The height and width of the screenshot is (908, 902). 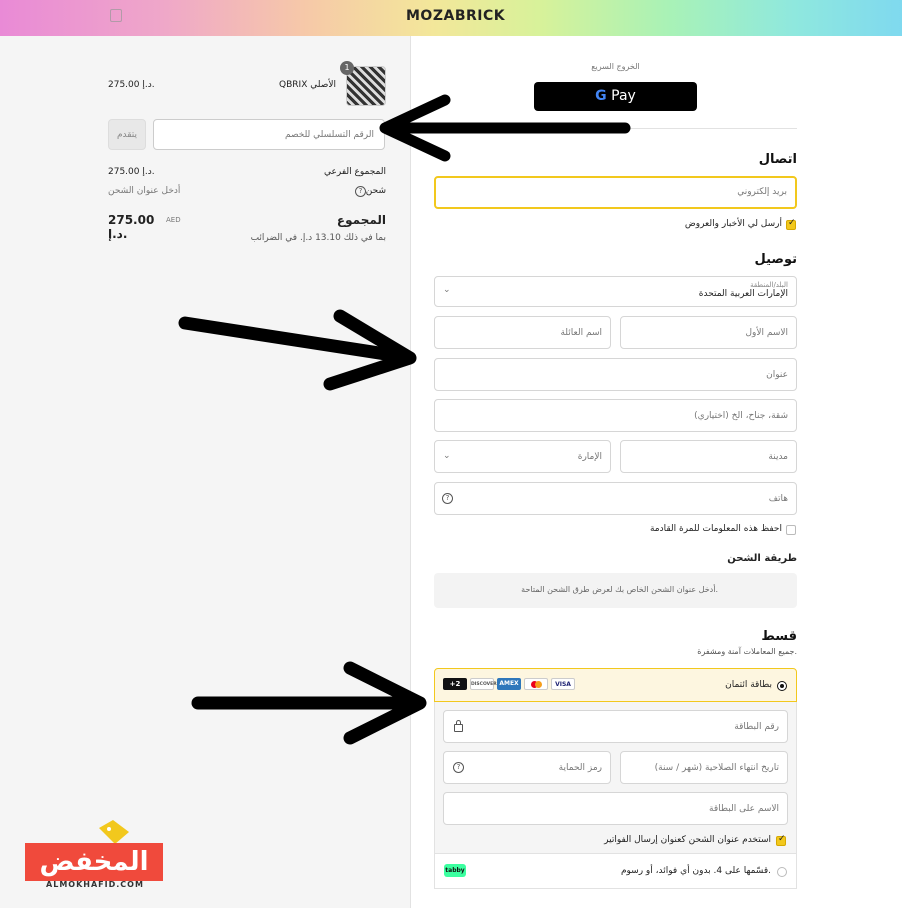 I want to click on watermark-logo: المخفض, so click(x=94, y=862).